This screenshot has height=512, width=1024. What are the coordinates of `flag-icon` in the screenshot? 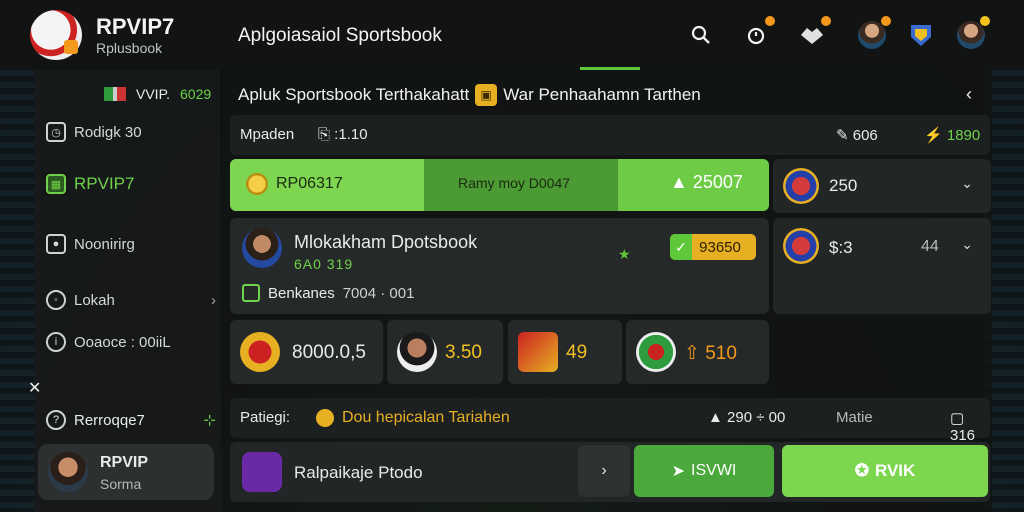 It's located at (115, 94).